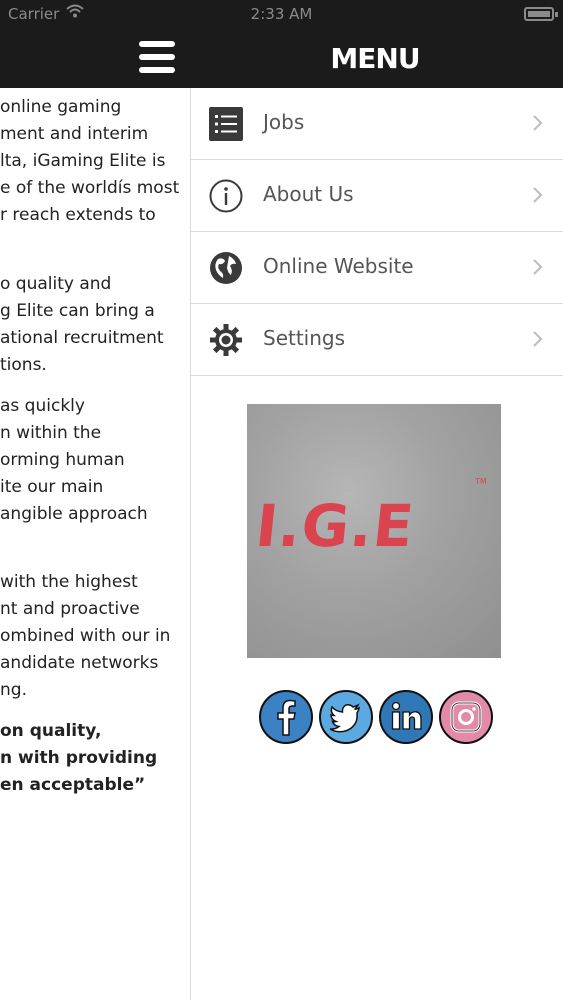 The image size is (563, 1000). What do you see at coordinates (281, 59) in the screenshot?
I see `nav-header: MENU` at bounding box center [281, 59].